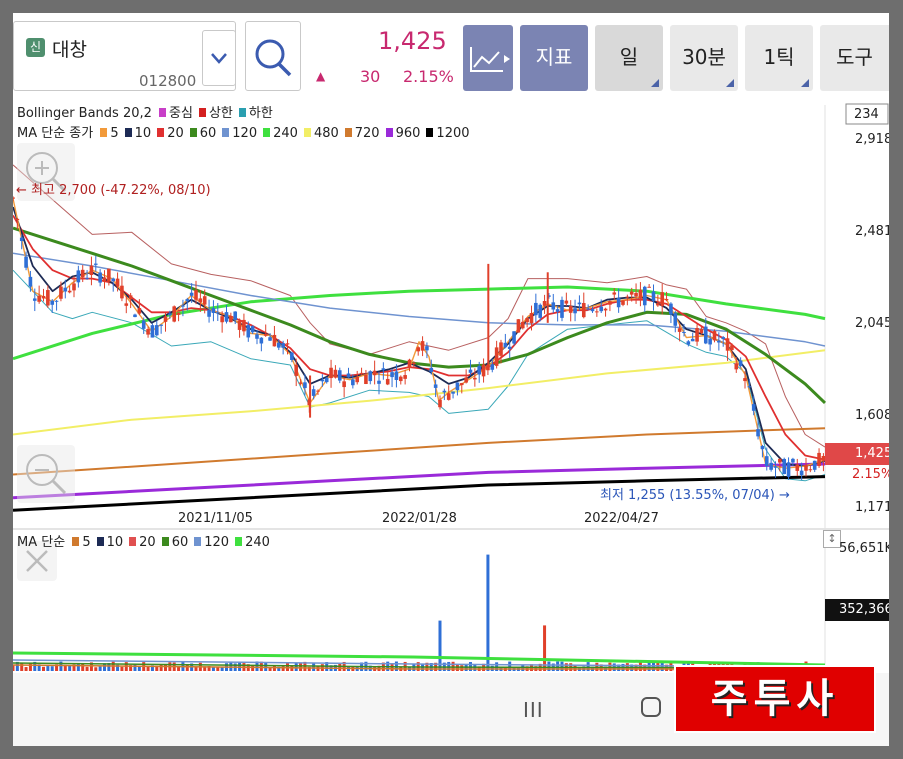 The height and width of the screenshot is (759, 903). What do you see at coordinates (82, 542) in the screenshot?
I see `vol-legend-5: 5` at bounding box center [82, 542].